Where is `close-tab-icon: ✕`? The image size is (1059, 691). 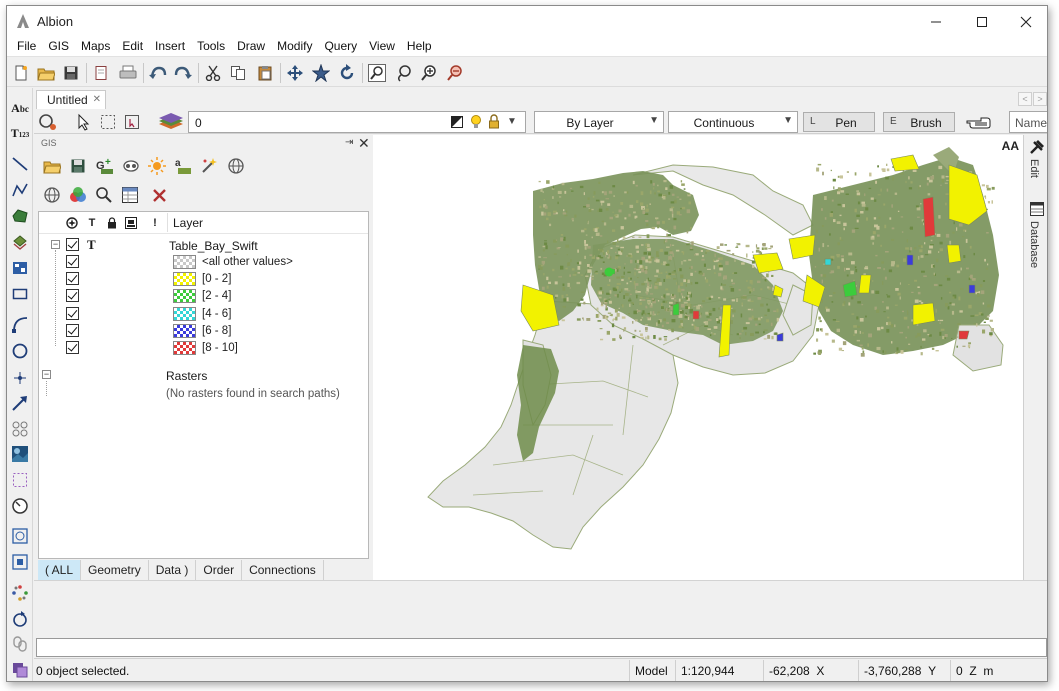
close-tab-icon: ✕ is located at coordinates (97, 99).